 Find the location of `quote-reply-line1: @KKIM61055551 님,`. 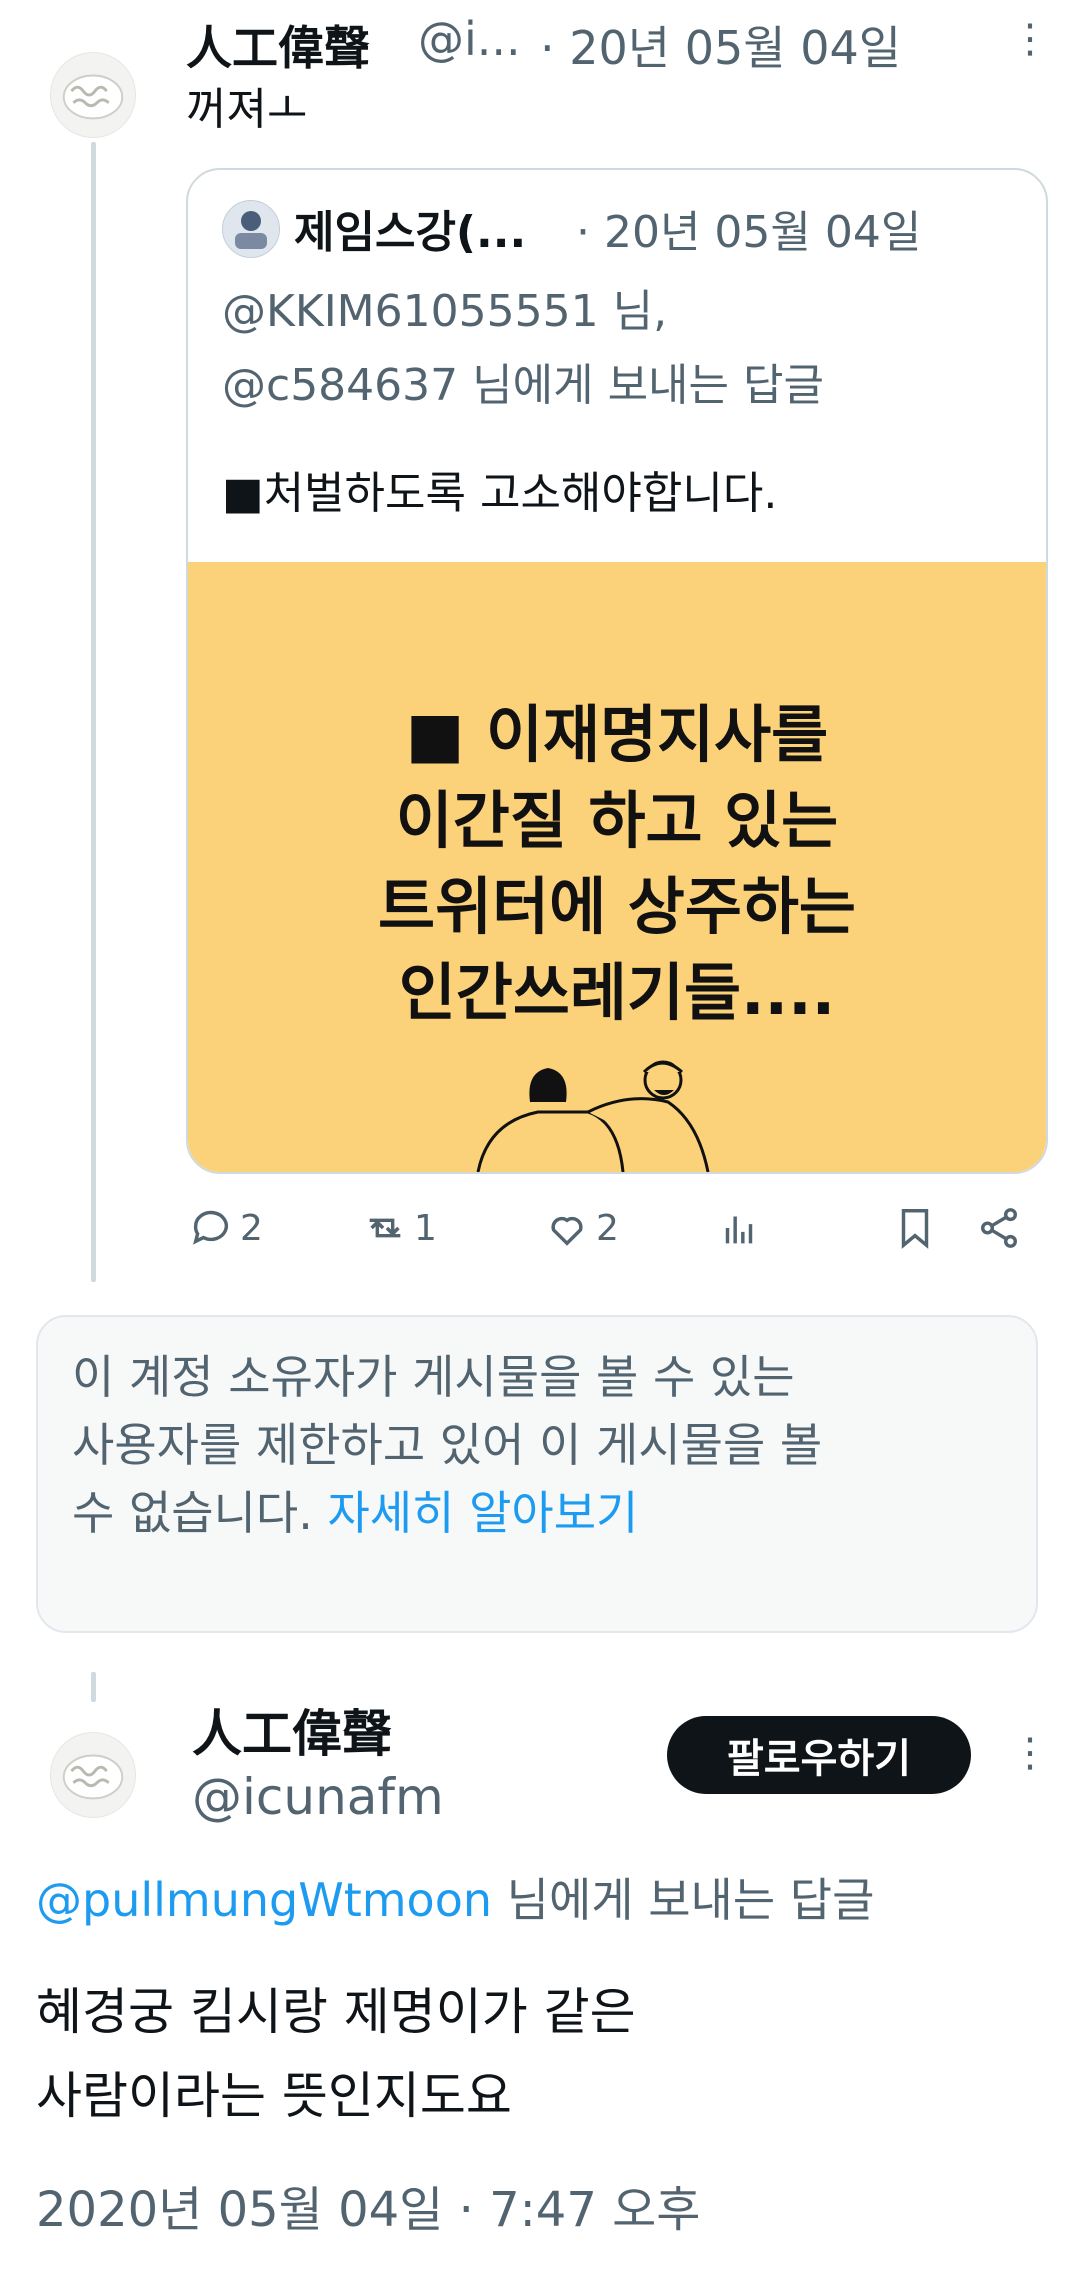

quote-reply-line1: @KKIM61055551 님, is located at coordinates (445, 311).